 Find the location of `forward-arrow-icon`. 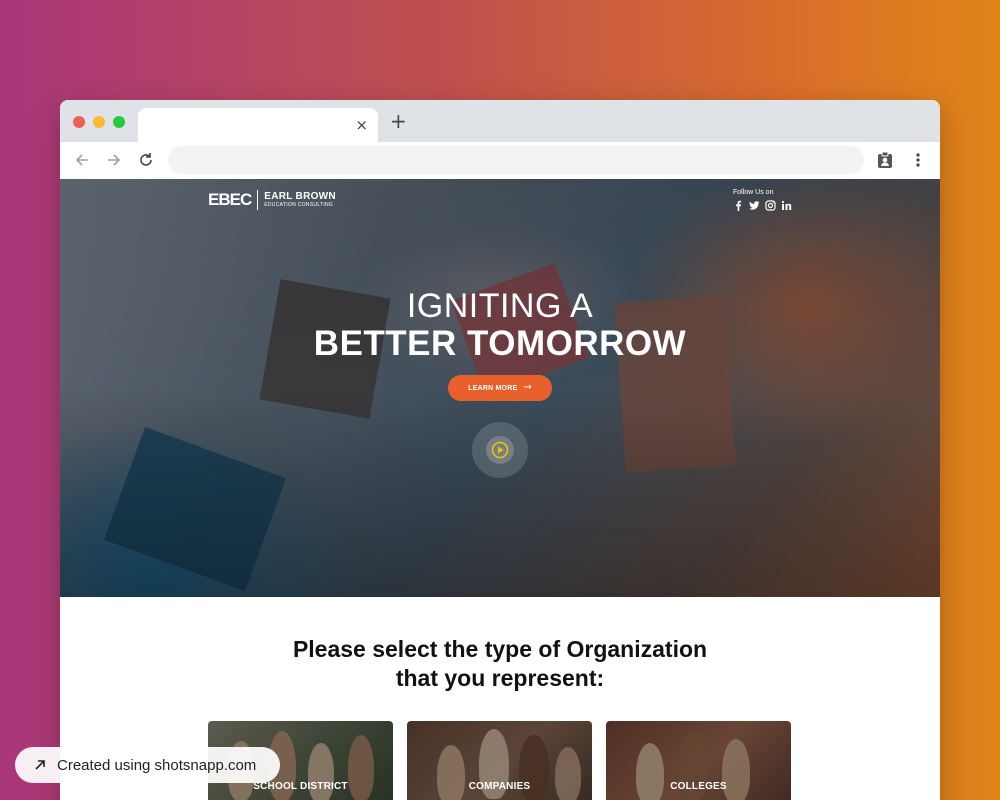

forward-arrow-icon is located at coordinates (114, 160).